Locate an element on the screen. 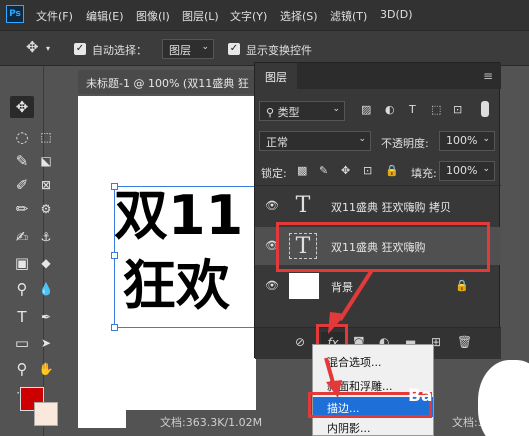 This screenshot has width=529, height=436. opacity-field: 100% ⌄ is located at coordinates (467, 141).